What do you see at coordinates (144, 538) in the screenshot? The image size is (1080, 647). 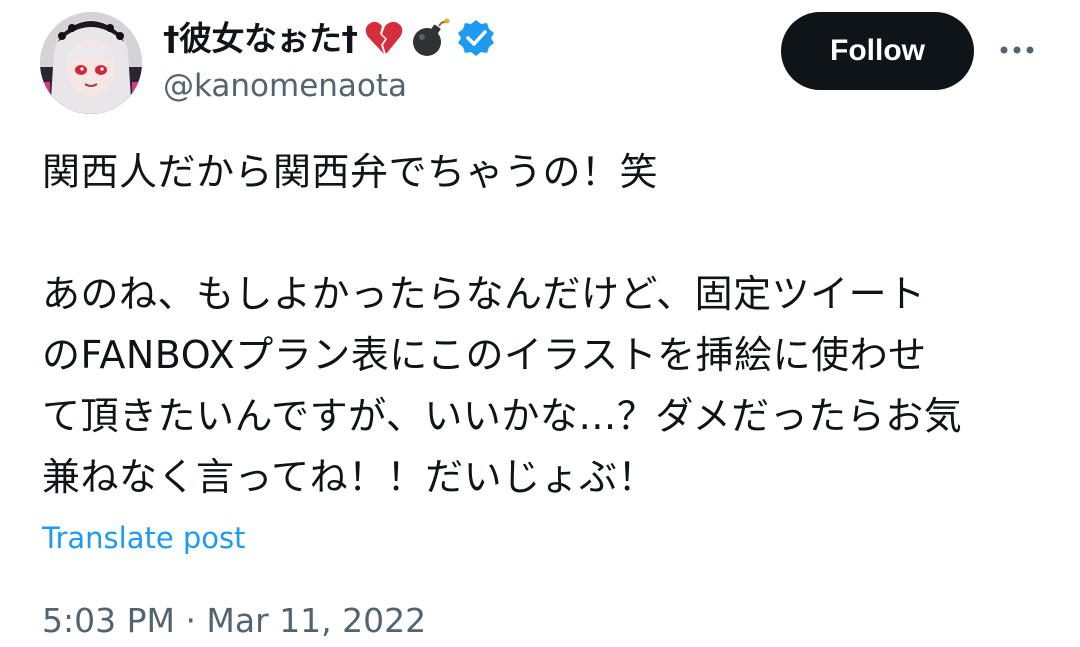 I see `translate-post-link: Translate post` at bounding box center [144, 538].